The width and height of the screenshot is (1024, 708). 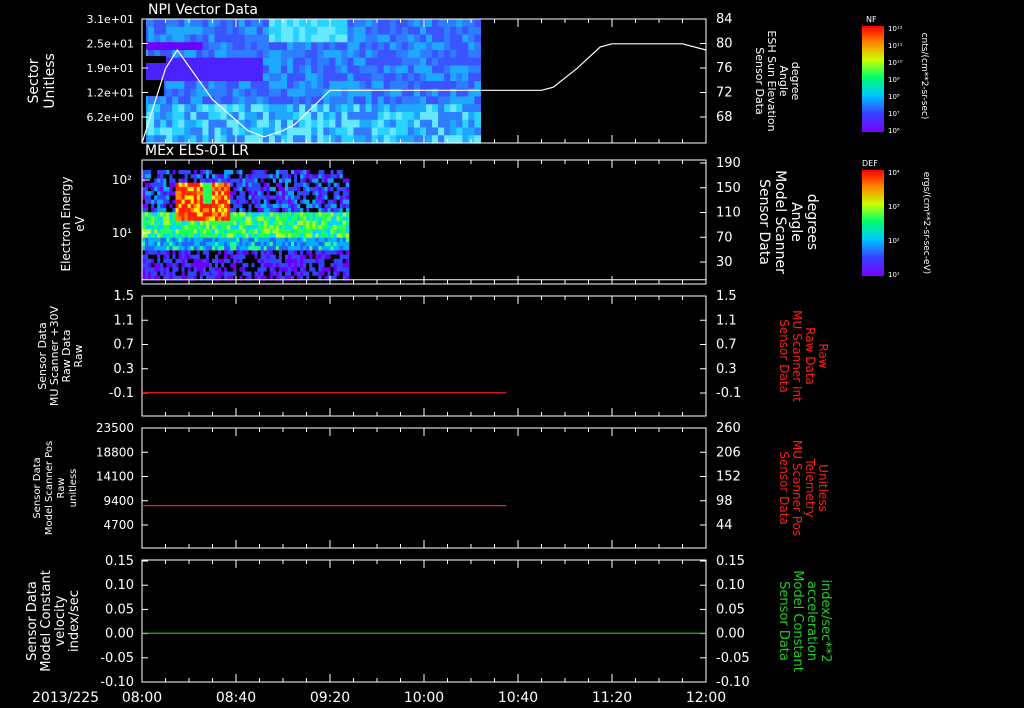 I want to click on y-tick-label: -0.10, so click(x=733, y=682).